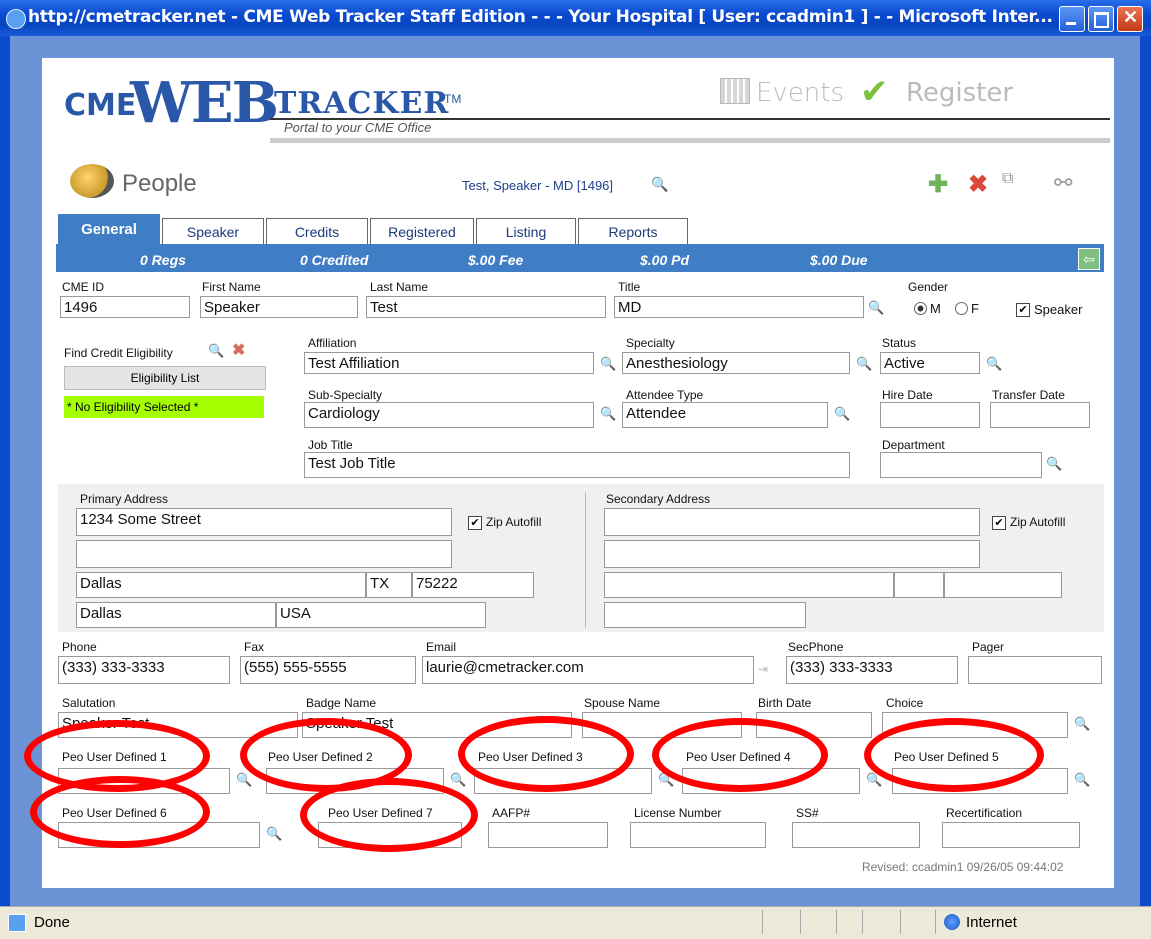 This screenshot has width=1151, height=939. Describe the element at coordinates (991, 922) in the screenshot. I see `zone-text: Internet` at that location.